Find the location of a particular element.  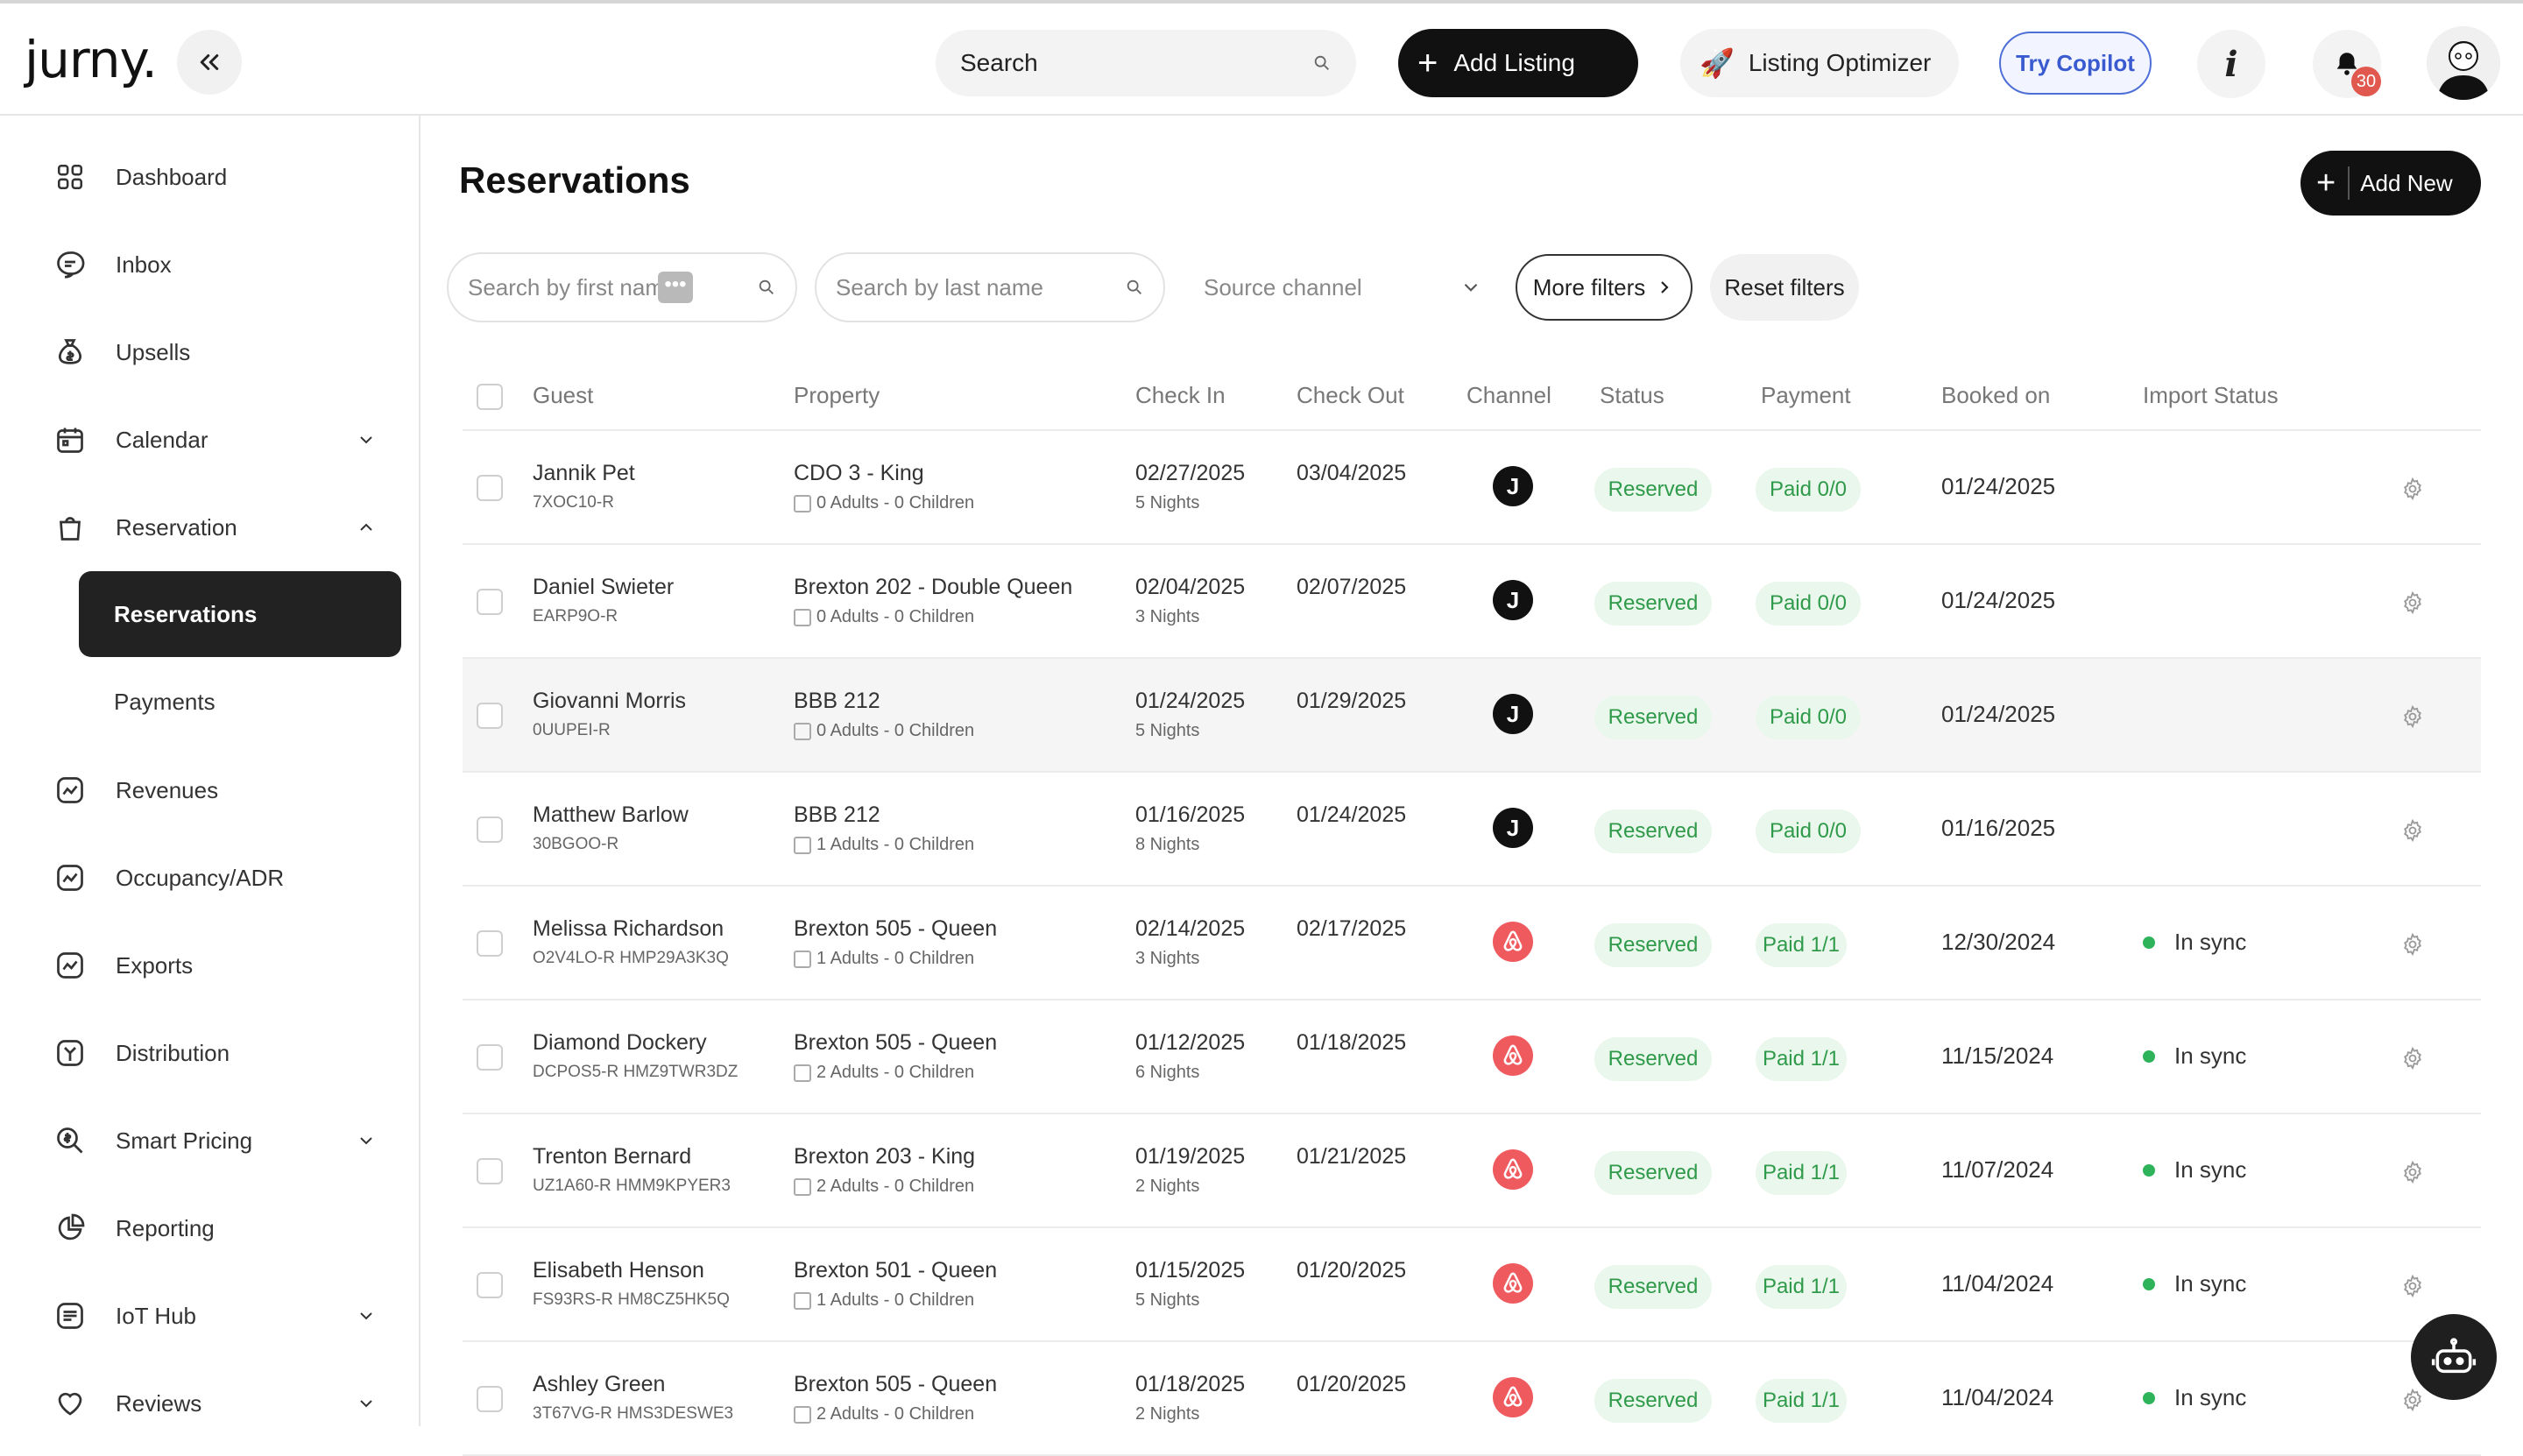

sidebar-item-distribution: Distribution is located at coordinates (215, 1053).